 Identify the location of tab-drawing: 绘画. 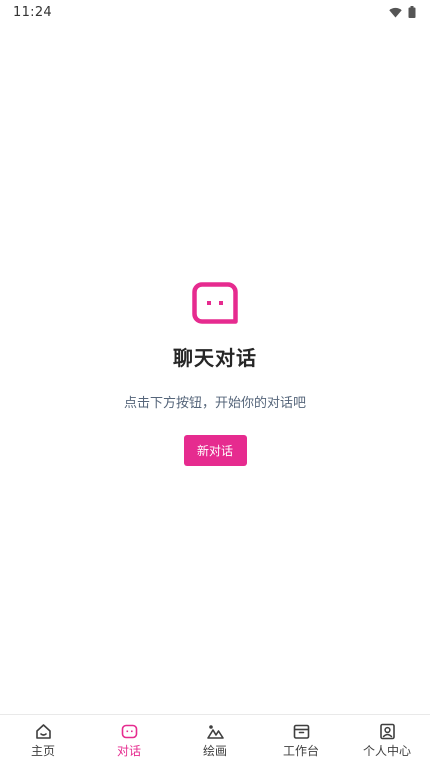
(215, 740).